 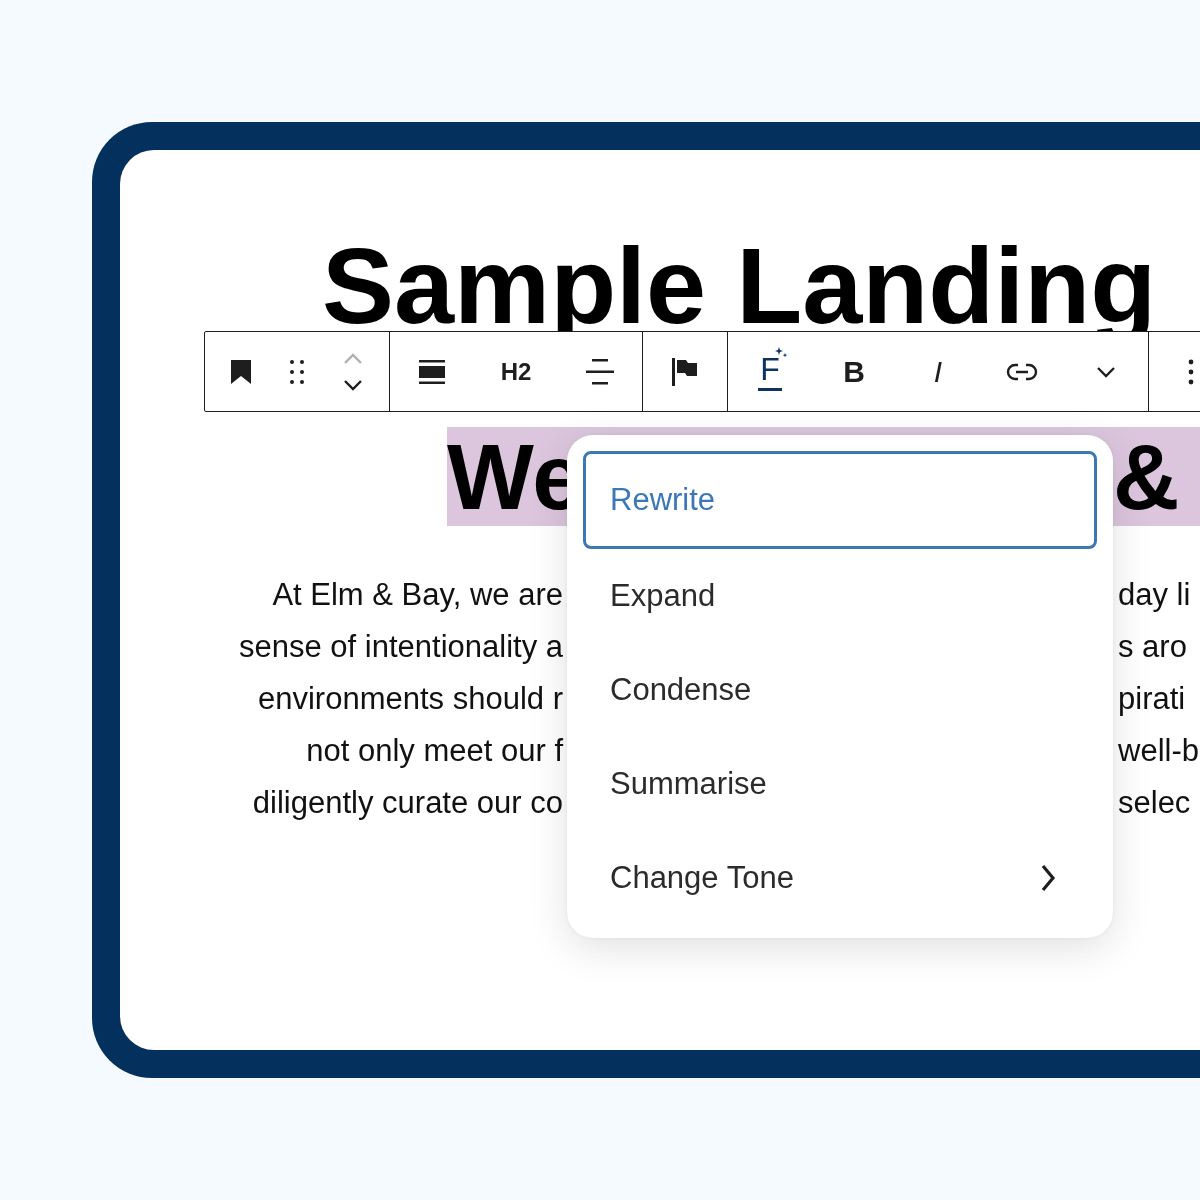 I want to click on more-vertical-icon, so click(x=1191, y=371).